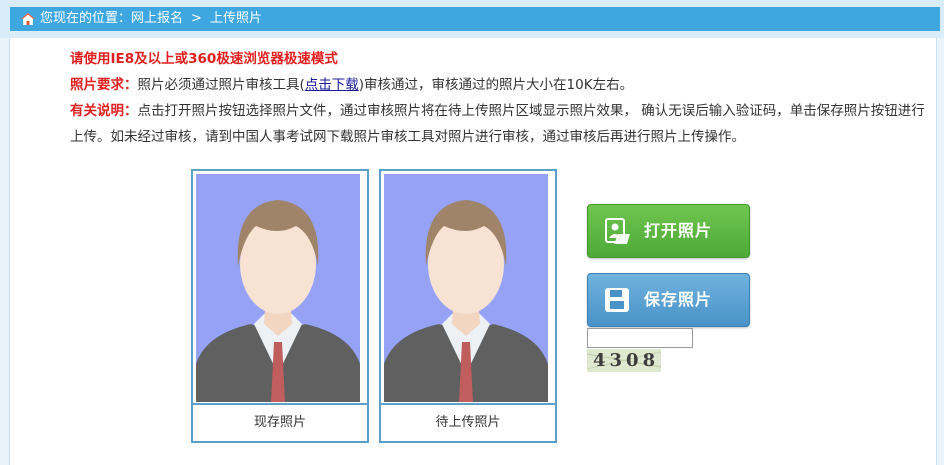 Image resolution: width=944 pixels, height=465 pixels. I want to click on current-photo, so click(278, 288).